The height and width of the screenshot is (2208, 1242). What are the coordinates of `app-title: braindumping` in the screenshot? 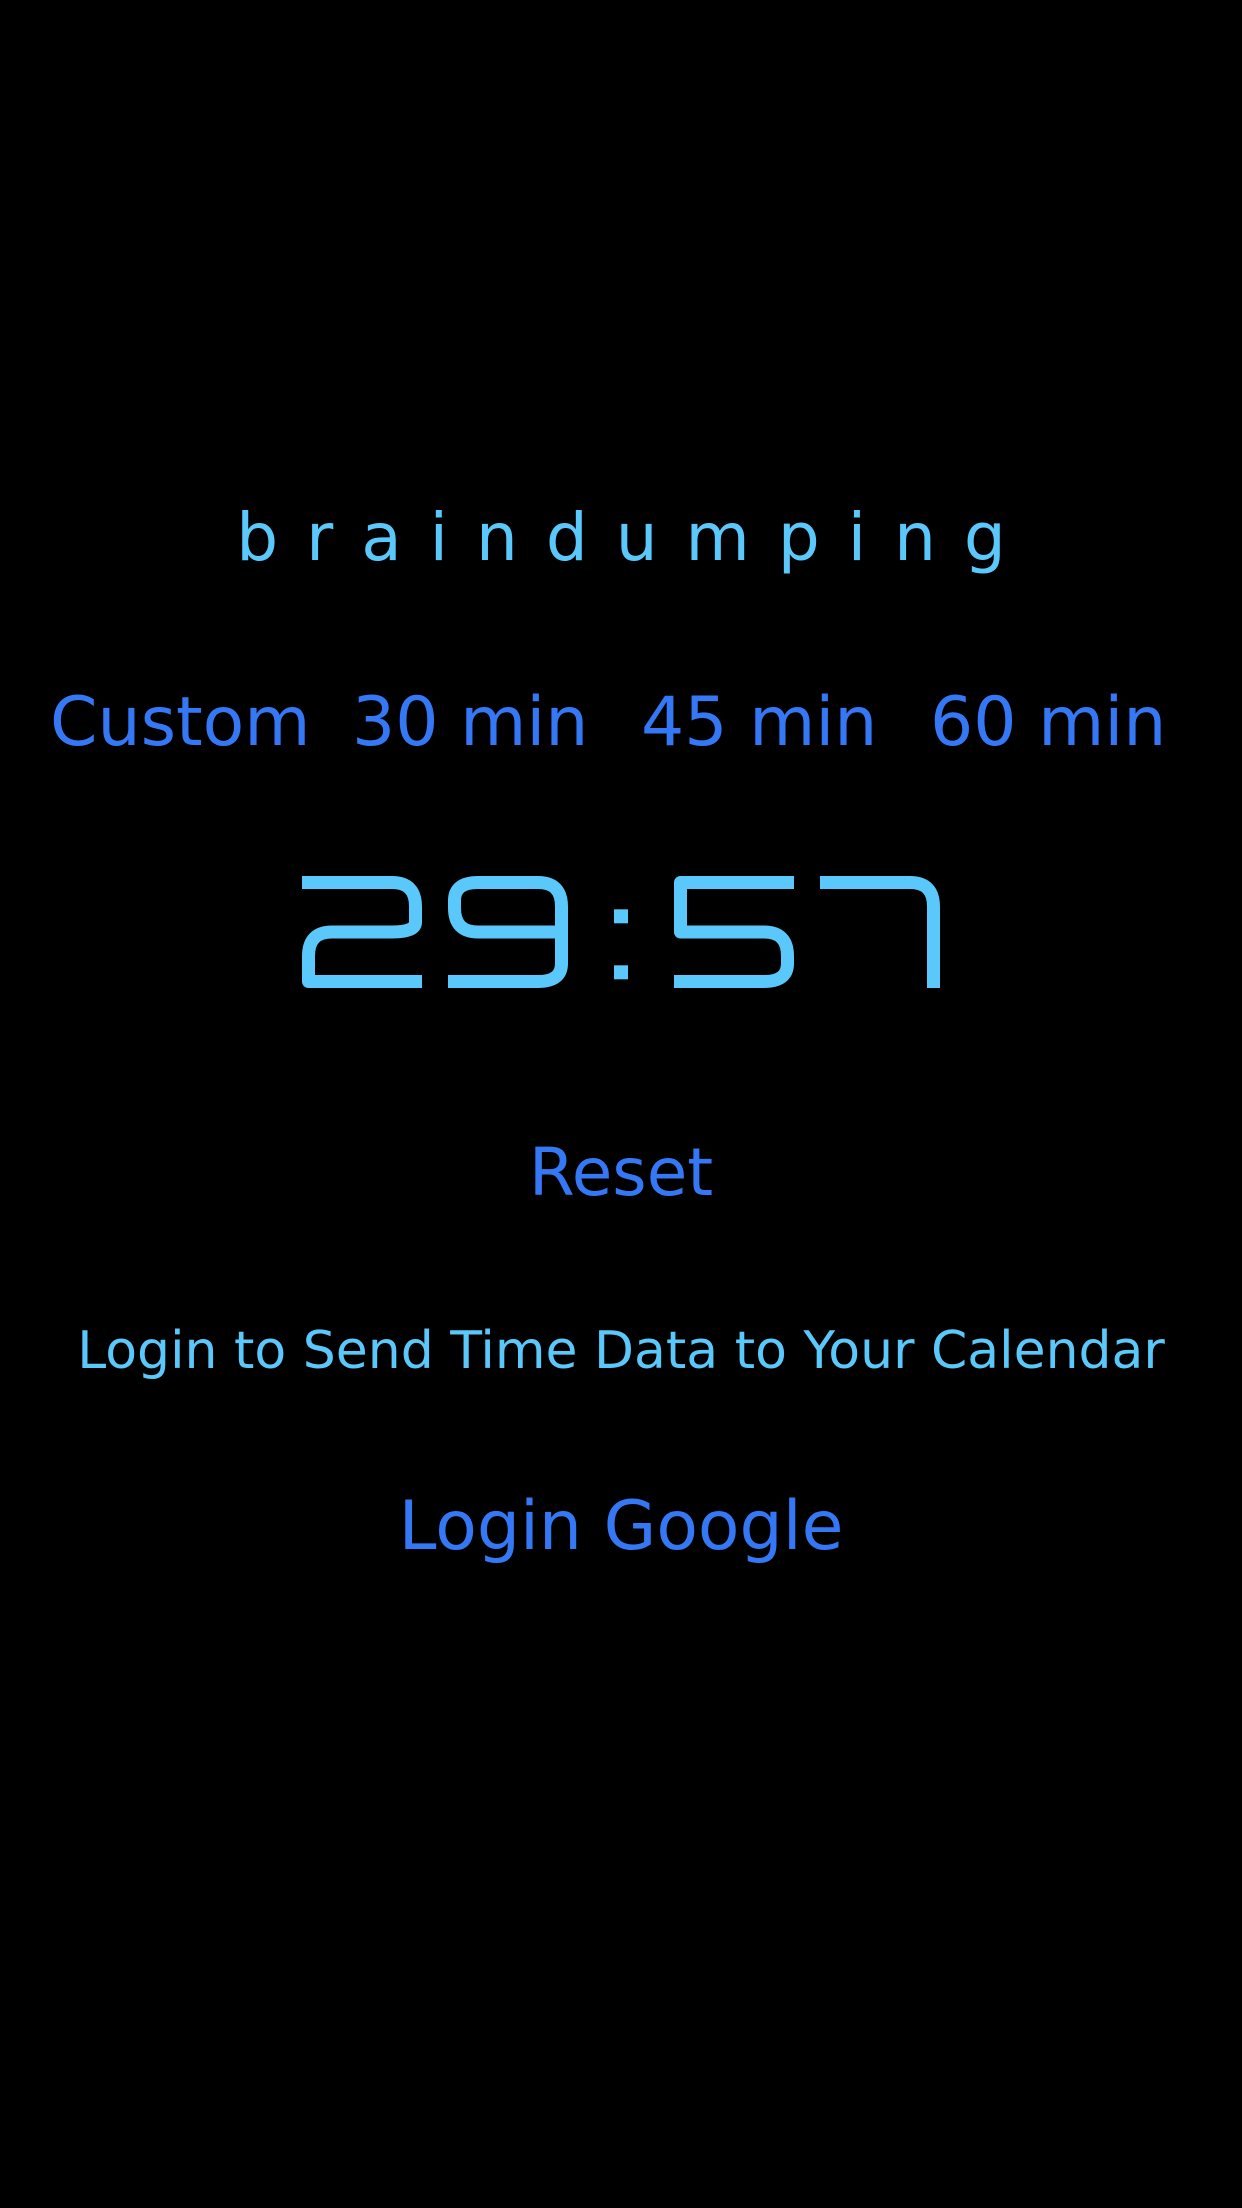 It's located at (635, 537).